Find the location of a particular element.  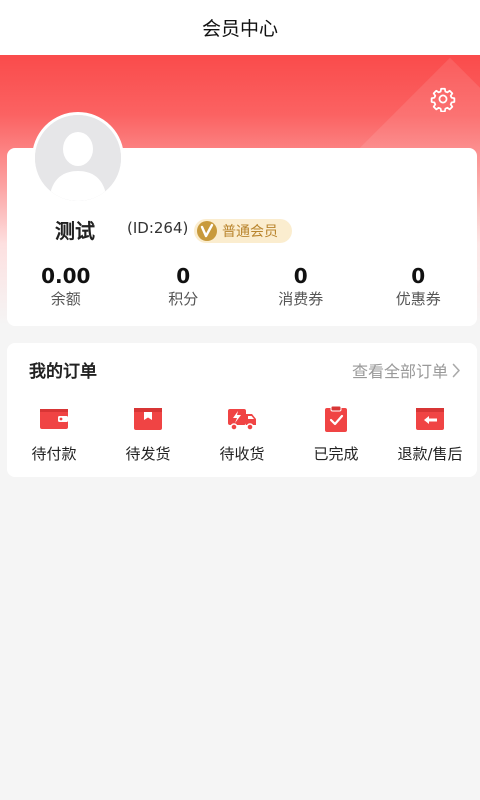

order-pending-shipment: 待发货 is located at coordinates (148, 435).